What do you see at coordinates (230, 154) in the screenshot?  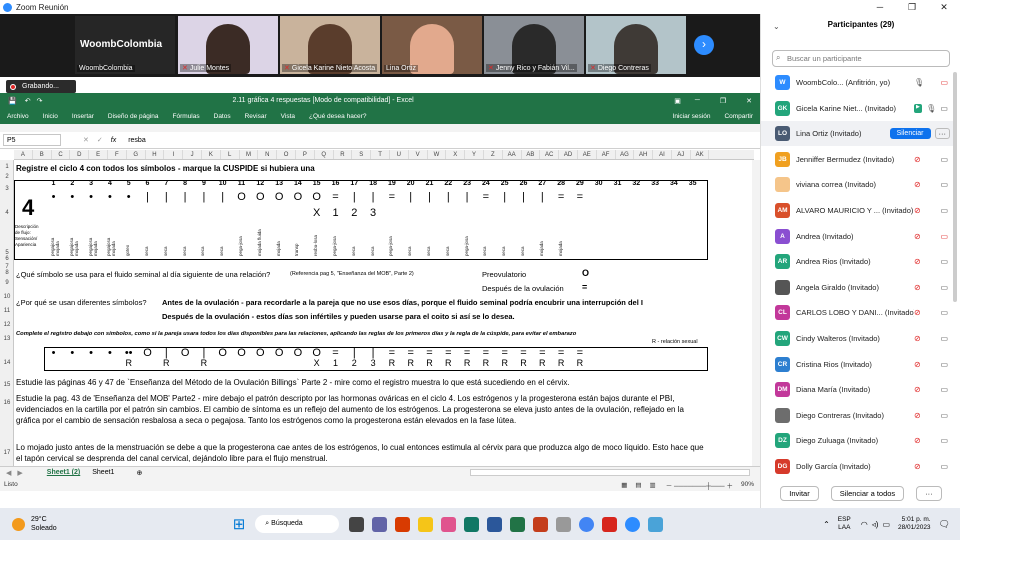 I see `column-header: L` at bounding box center [230, 154].